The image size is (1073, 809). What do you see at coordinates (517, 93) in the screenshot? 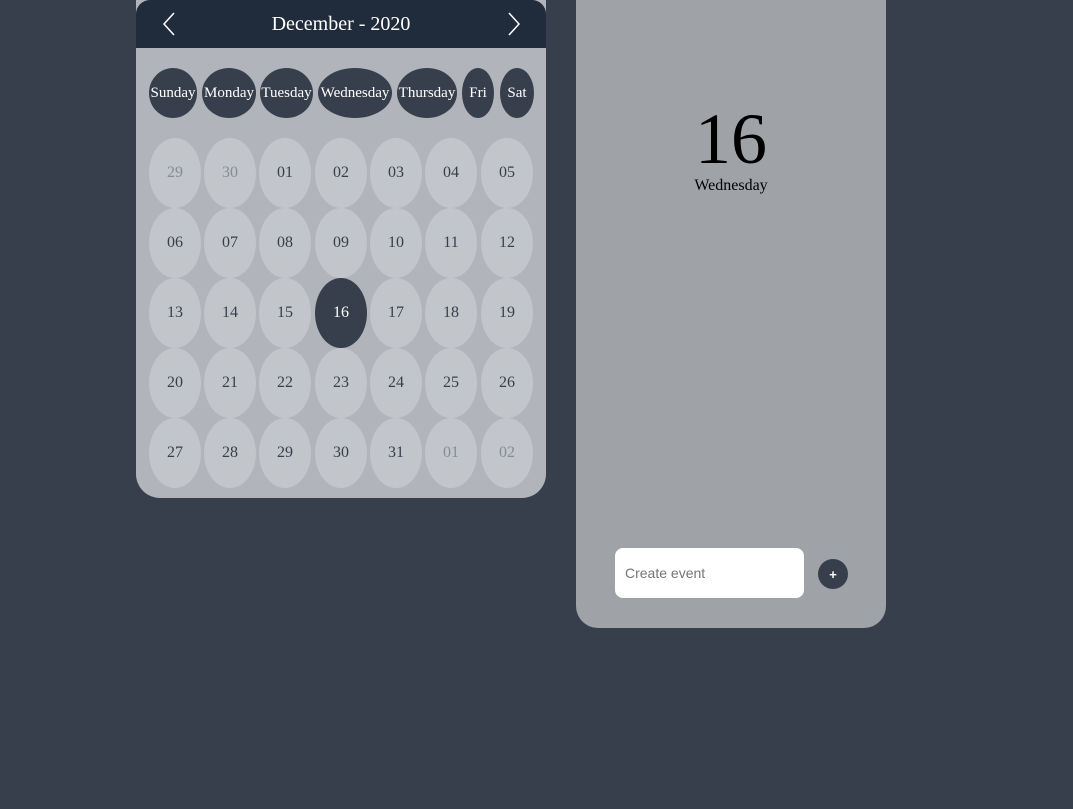
I see `weekday-saturday: Sat` at bounding box center [517, 93].